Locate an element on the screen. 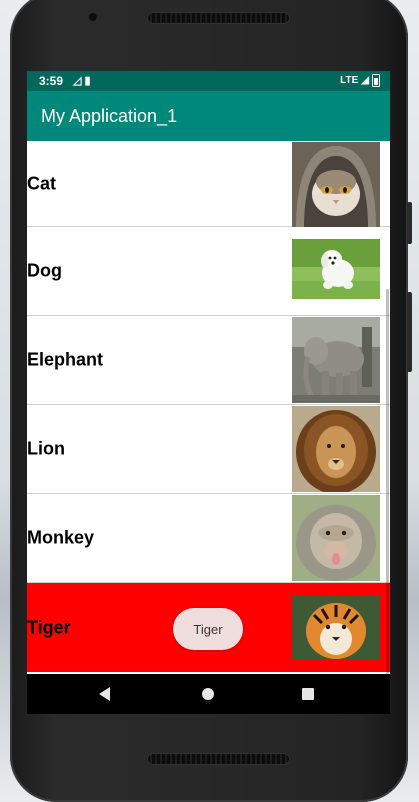 Image resolution: width=419 pixels, height=802 pixels. status-right: LTE ◢ is located at coordinates (360, 80).